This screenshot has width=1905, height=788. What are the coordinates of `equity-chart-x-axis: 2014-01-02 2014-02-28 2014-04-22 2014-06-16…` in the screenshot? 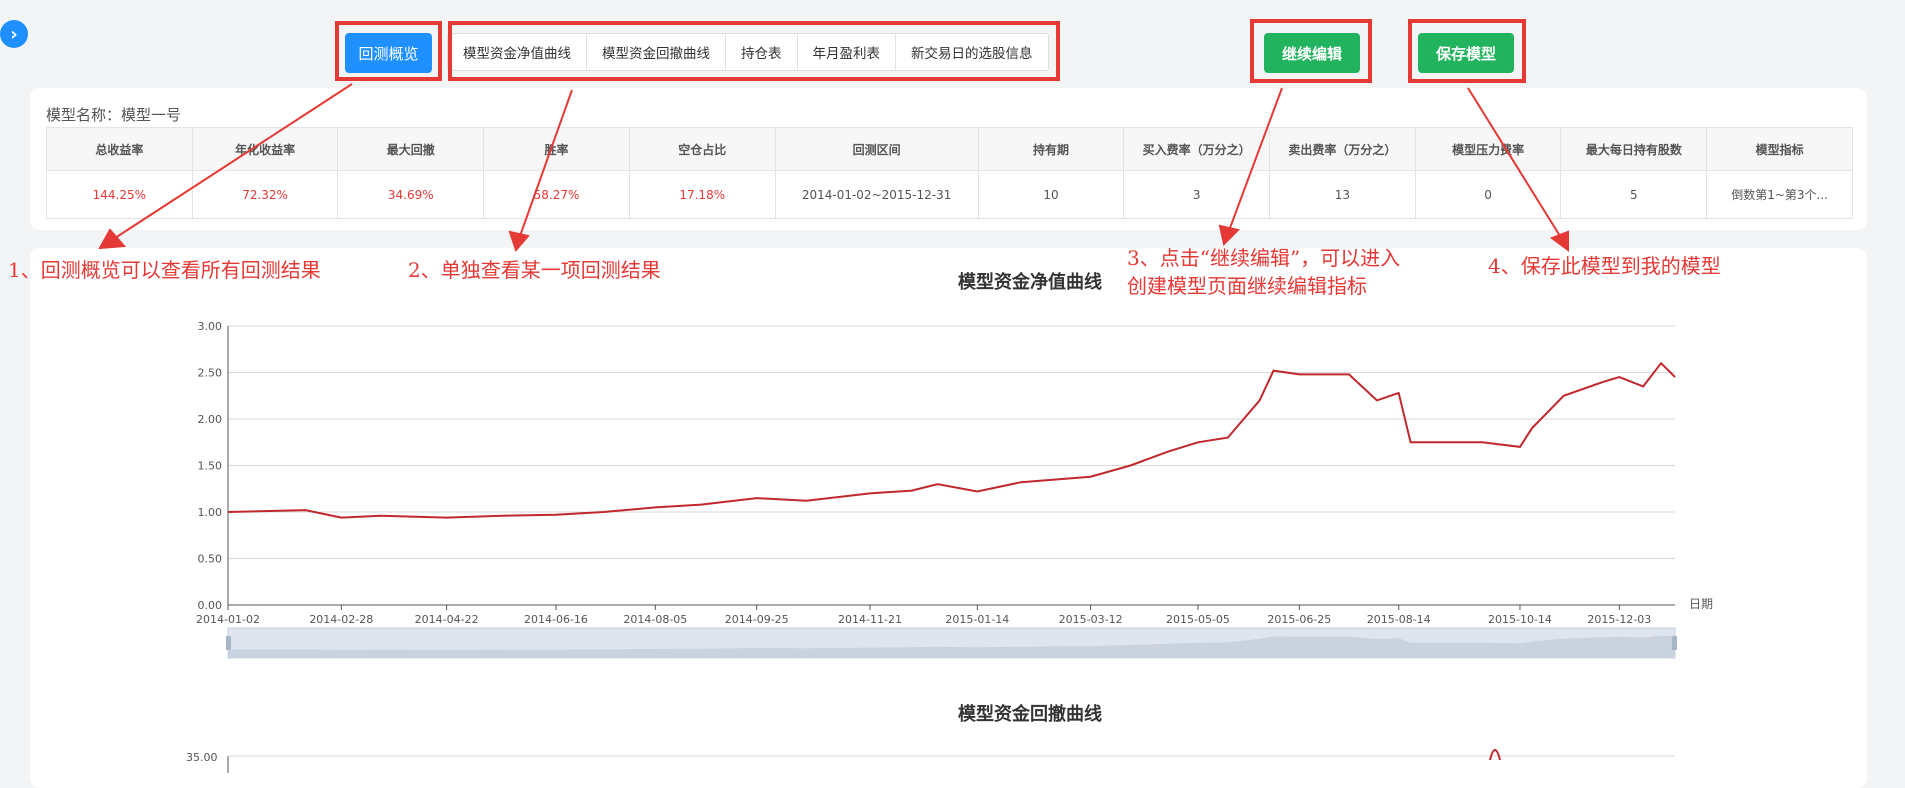 It's located at (923, 615).